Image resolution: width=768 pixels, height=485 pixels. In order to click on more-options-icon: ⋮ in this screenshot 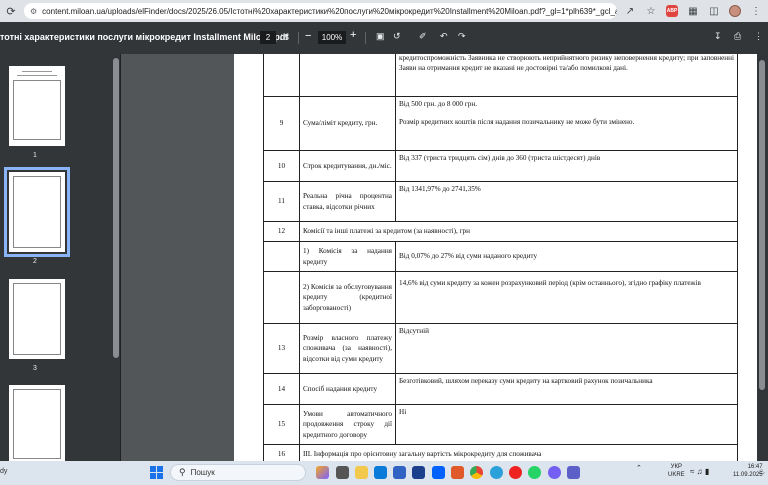, I will do `click(758, 36)`.